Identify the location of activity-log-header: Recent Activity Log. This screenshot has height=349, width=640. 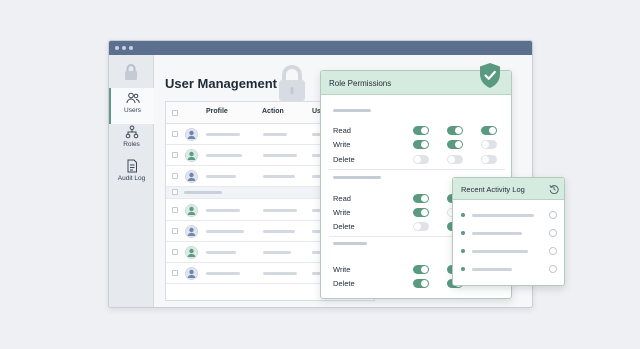
(508, 189).